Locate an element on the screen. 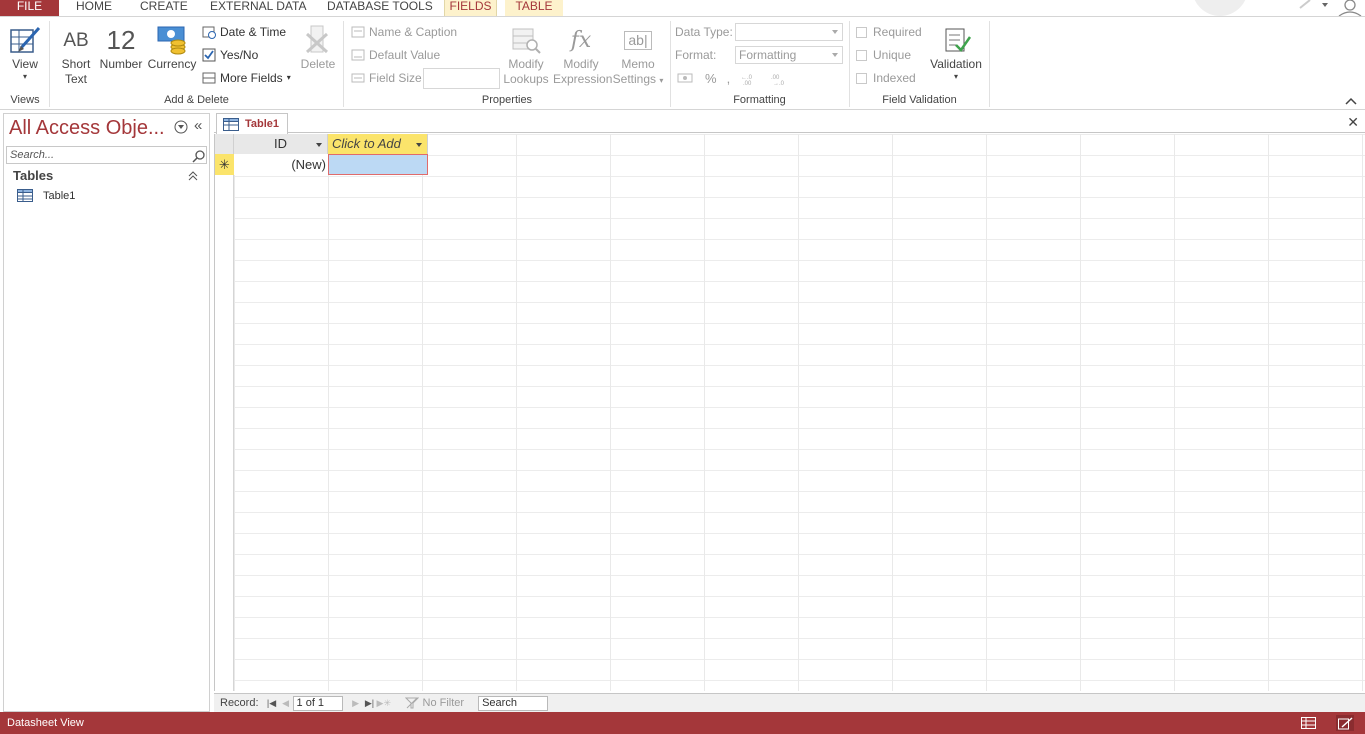 The width and height of the screenshot is (1365, 734). nav-section-tables: Tables is located at coordinates (33, 175).